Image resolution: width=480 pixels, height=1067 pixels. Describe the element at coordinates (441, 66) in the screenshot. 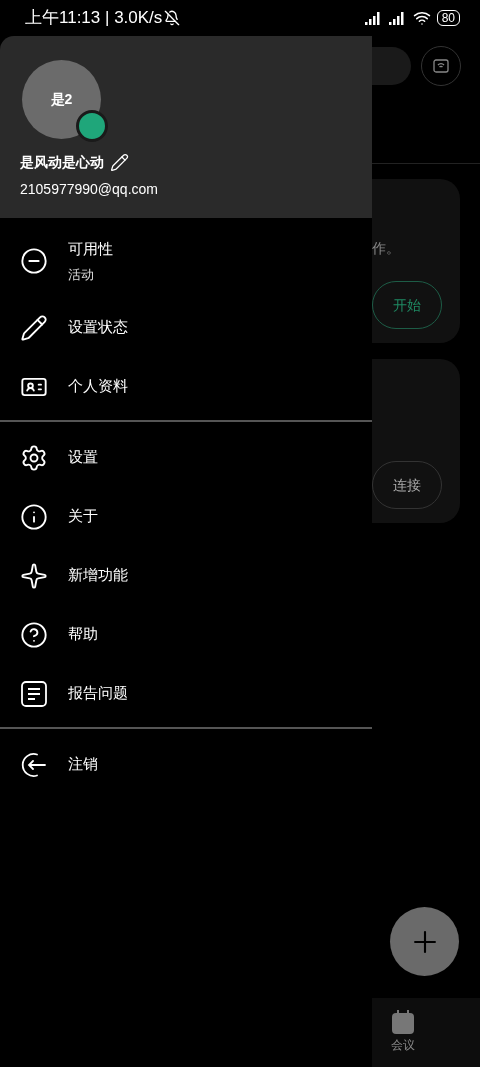

I see `cast-icon` at that location.